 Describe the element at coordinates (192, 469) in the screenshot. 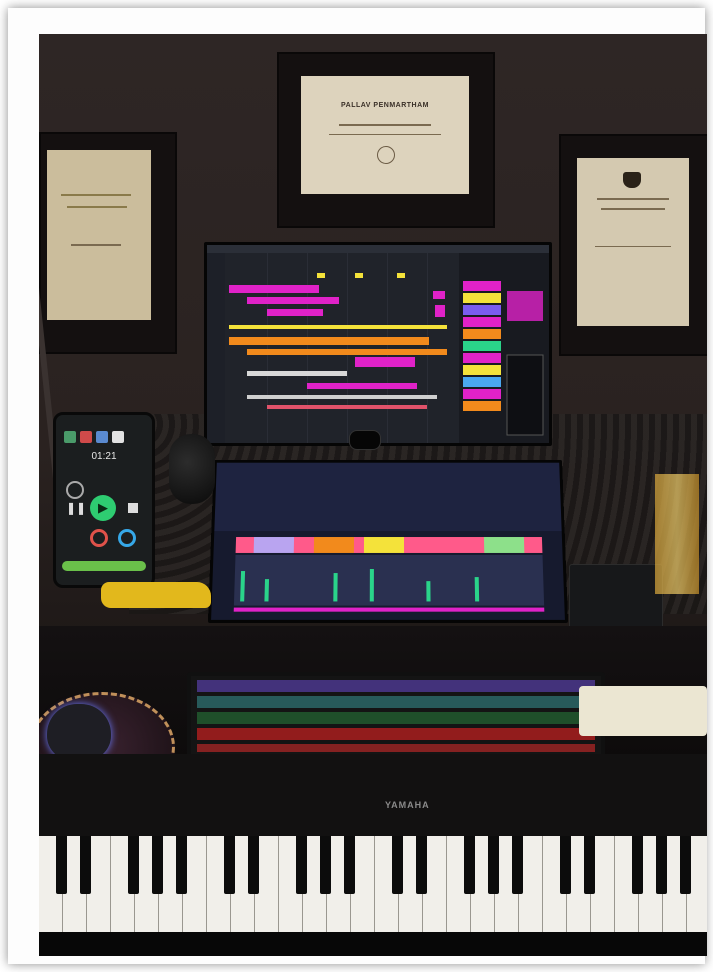

I see `microphone` at that location.